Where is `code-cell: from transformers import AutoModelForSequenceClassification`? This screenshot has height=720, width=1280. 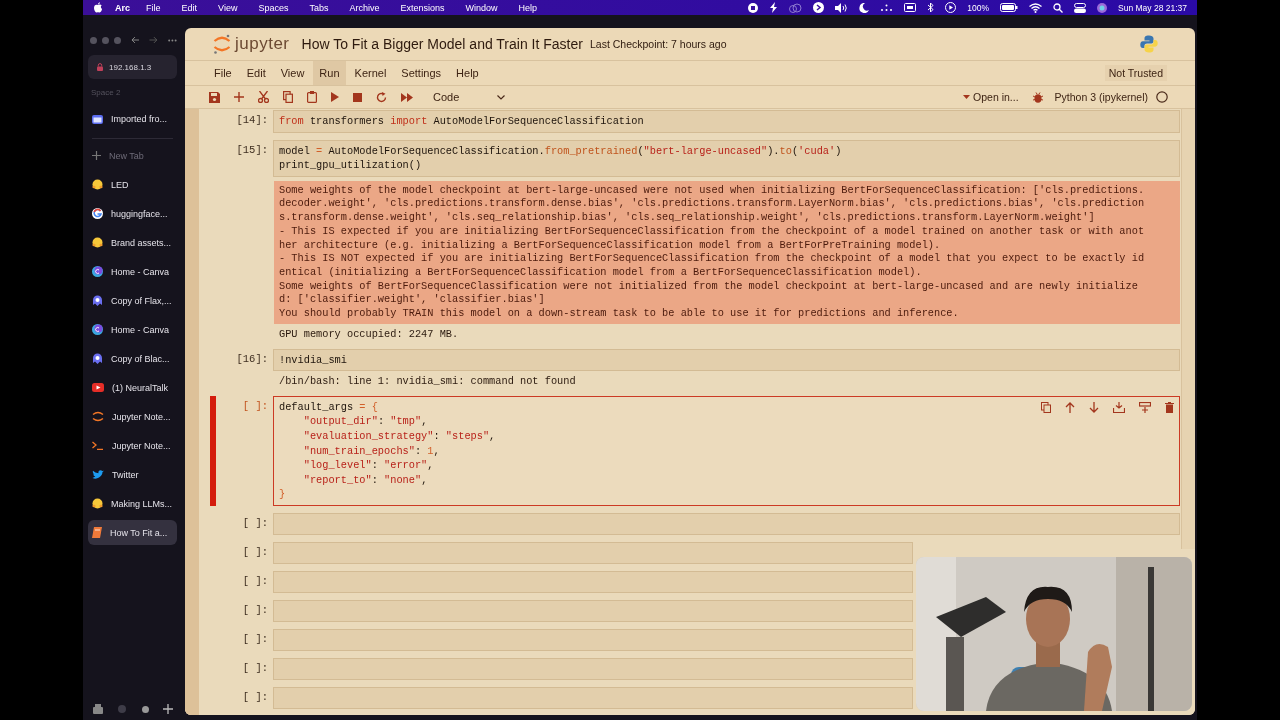 code-cell: from transformers import AutoModelForSequenceClassification is located at coordinates (726, 121).